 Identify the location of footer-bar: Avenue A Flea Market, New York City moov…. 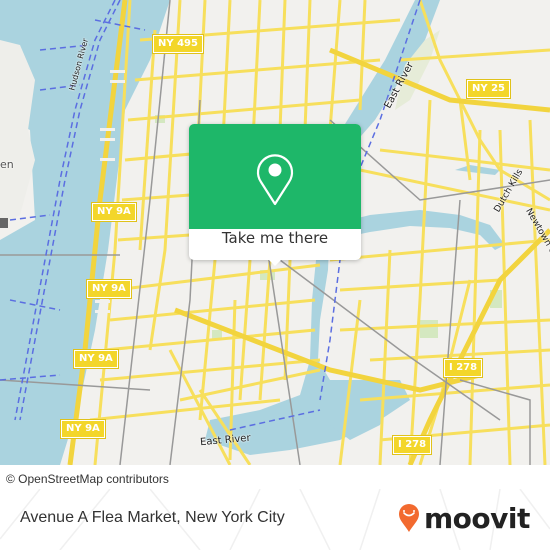
(275, 519).